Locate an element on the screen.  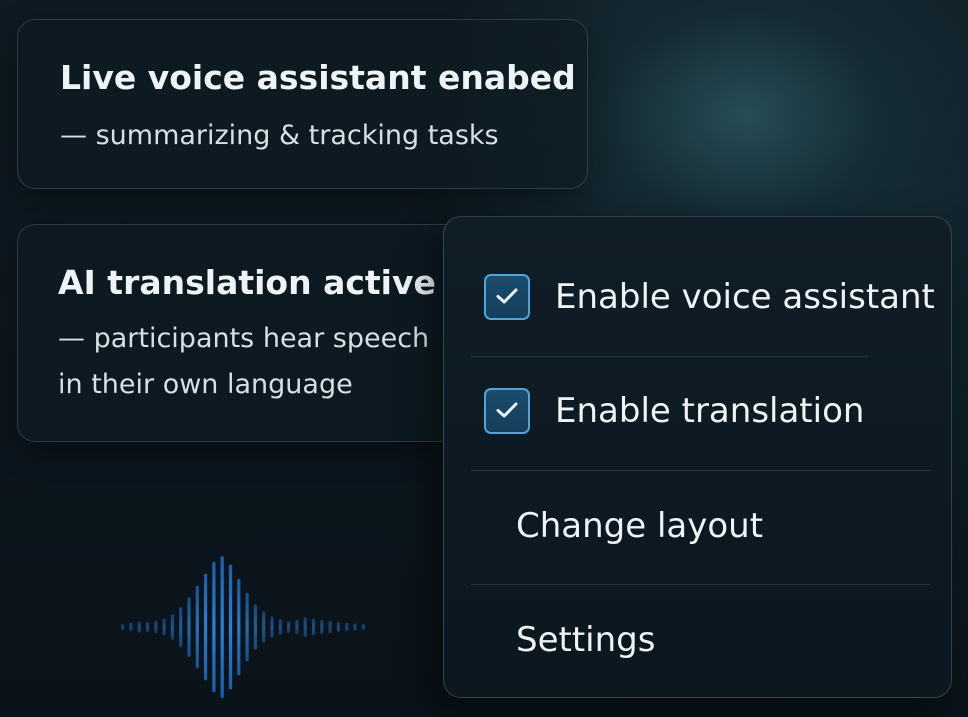
voice-assistant-status-subtitle: — summarizing & tracking tasks is located at coordinates (279, 135).